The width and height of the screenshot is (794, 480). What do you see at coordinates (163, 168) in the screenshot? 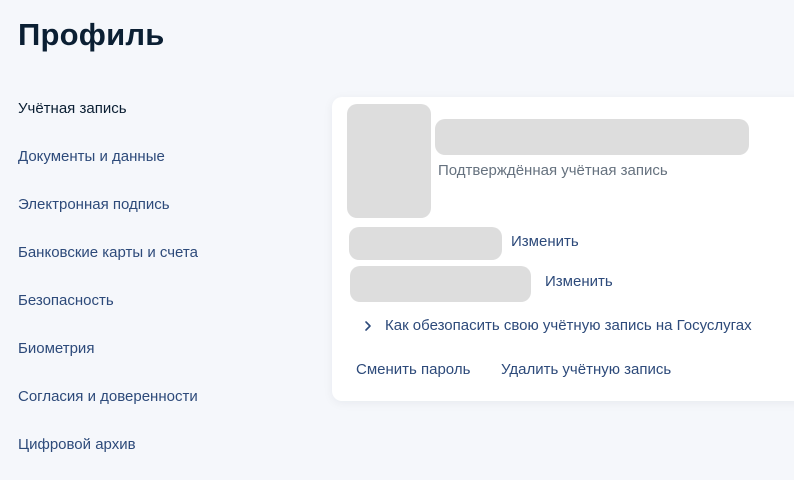
I see `sidebar-item-documents: Документы и данные` at bounding box center [163, 168].